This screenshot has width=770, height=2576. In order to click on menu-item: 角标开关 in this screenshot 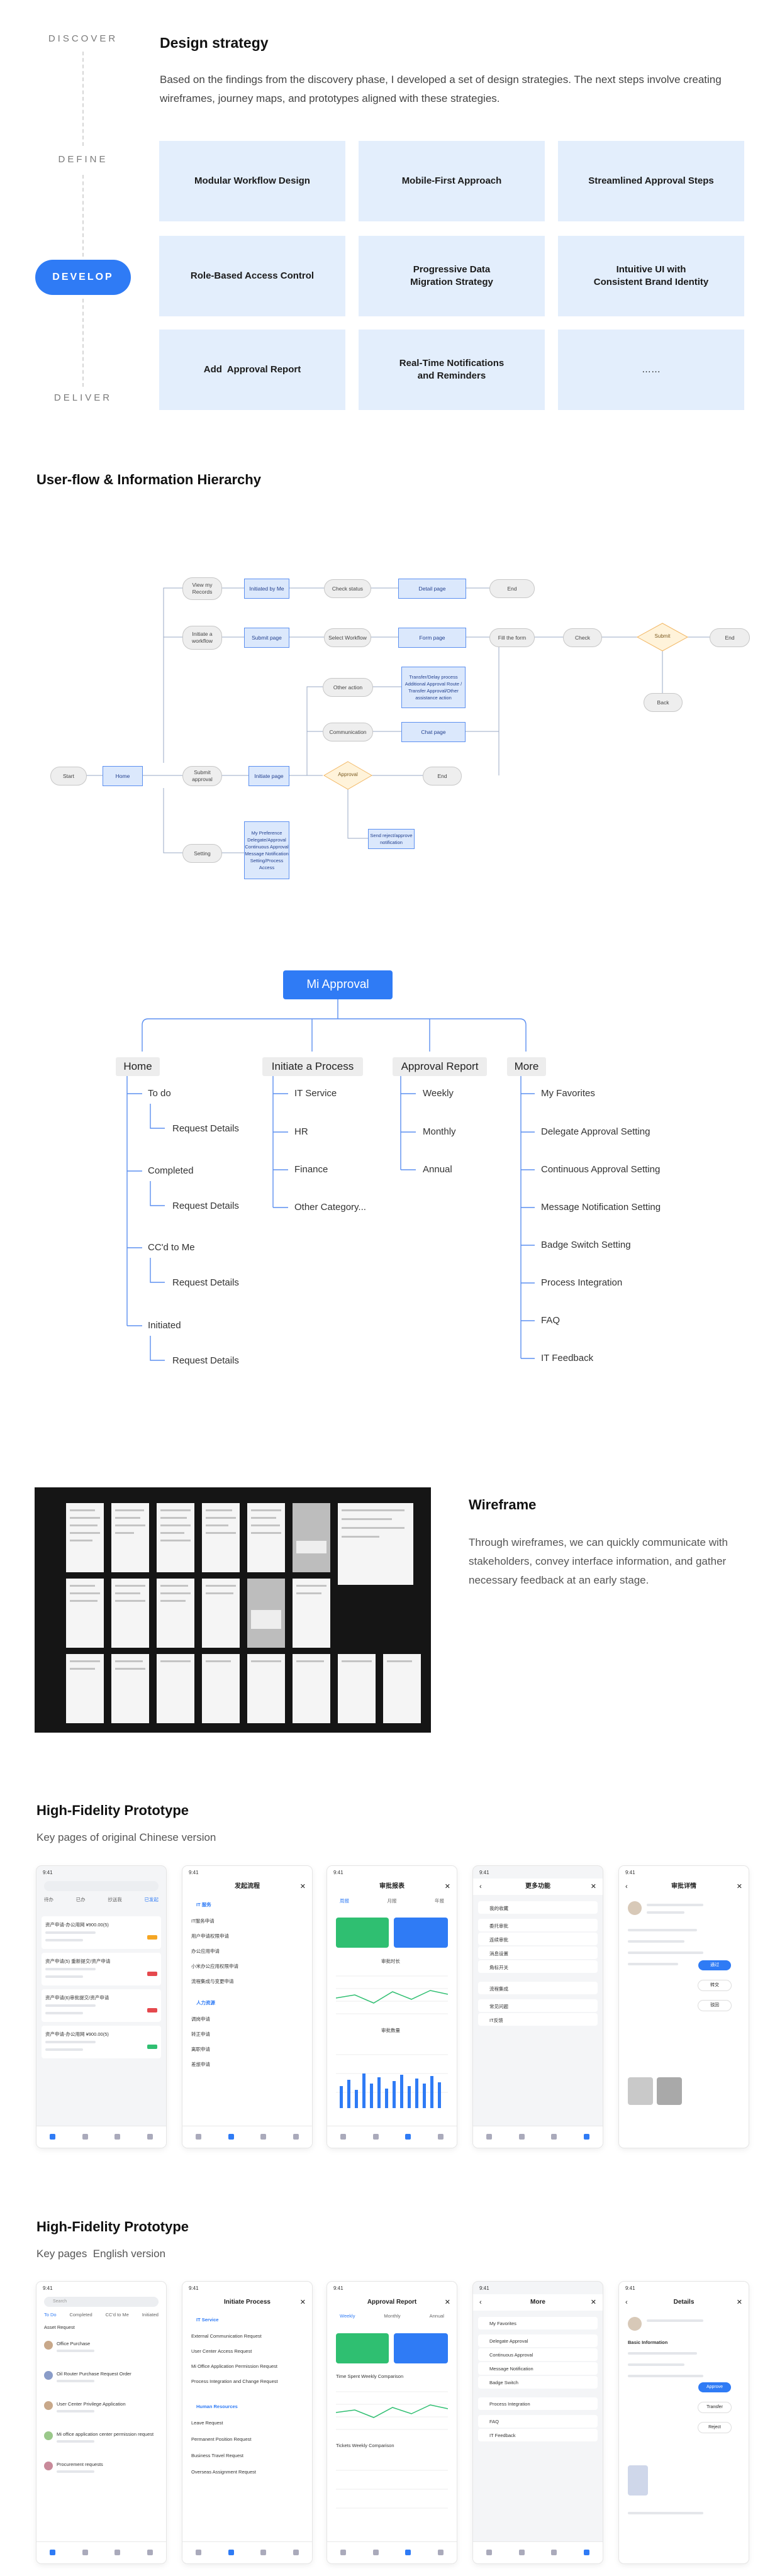, I will do `click(538, 1966)`.